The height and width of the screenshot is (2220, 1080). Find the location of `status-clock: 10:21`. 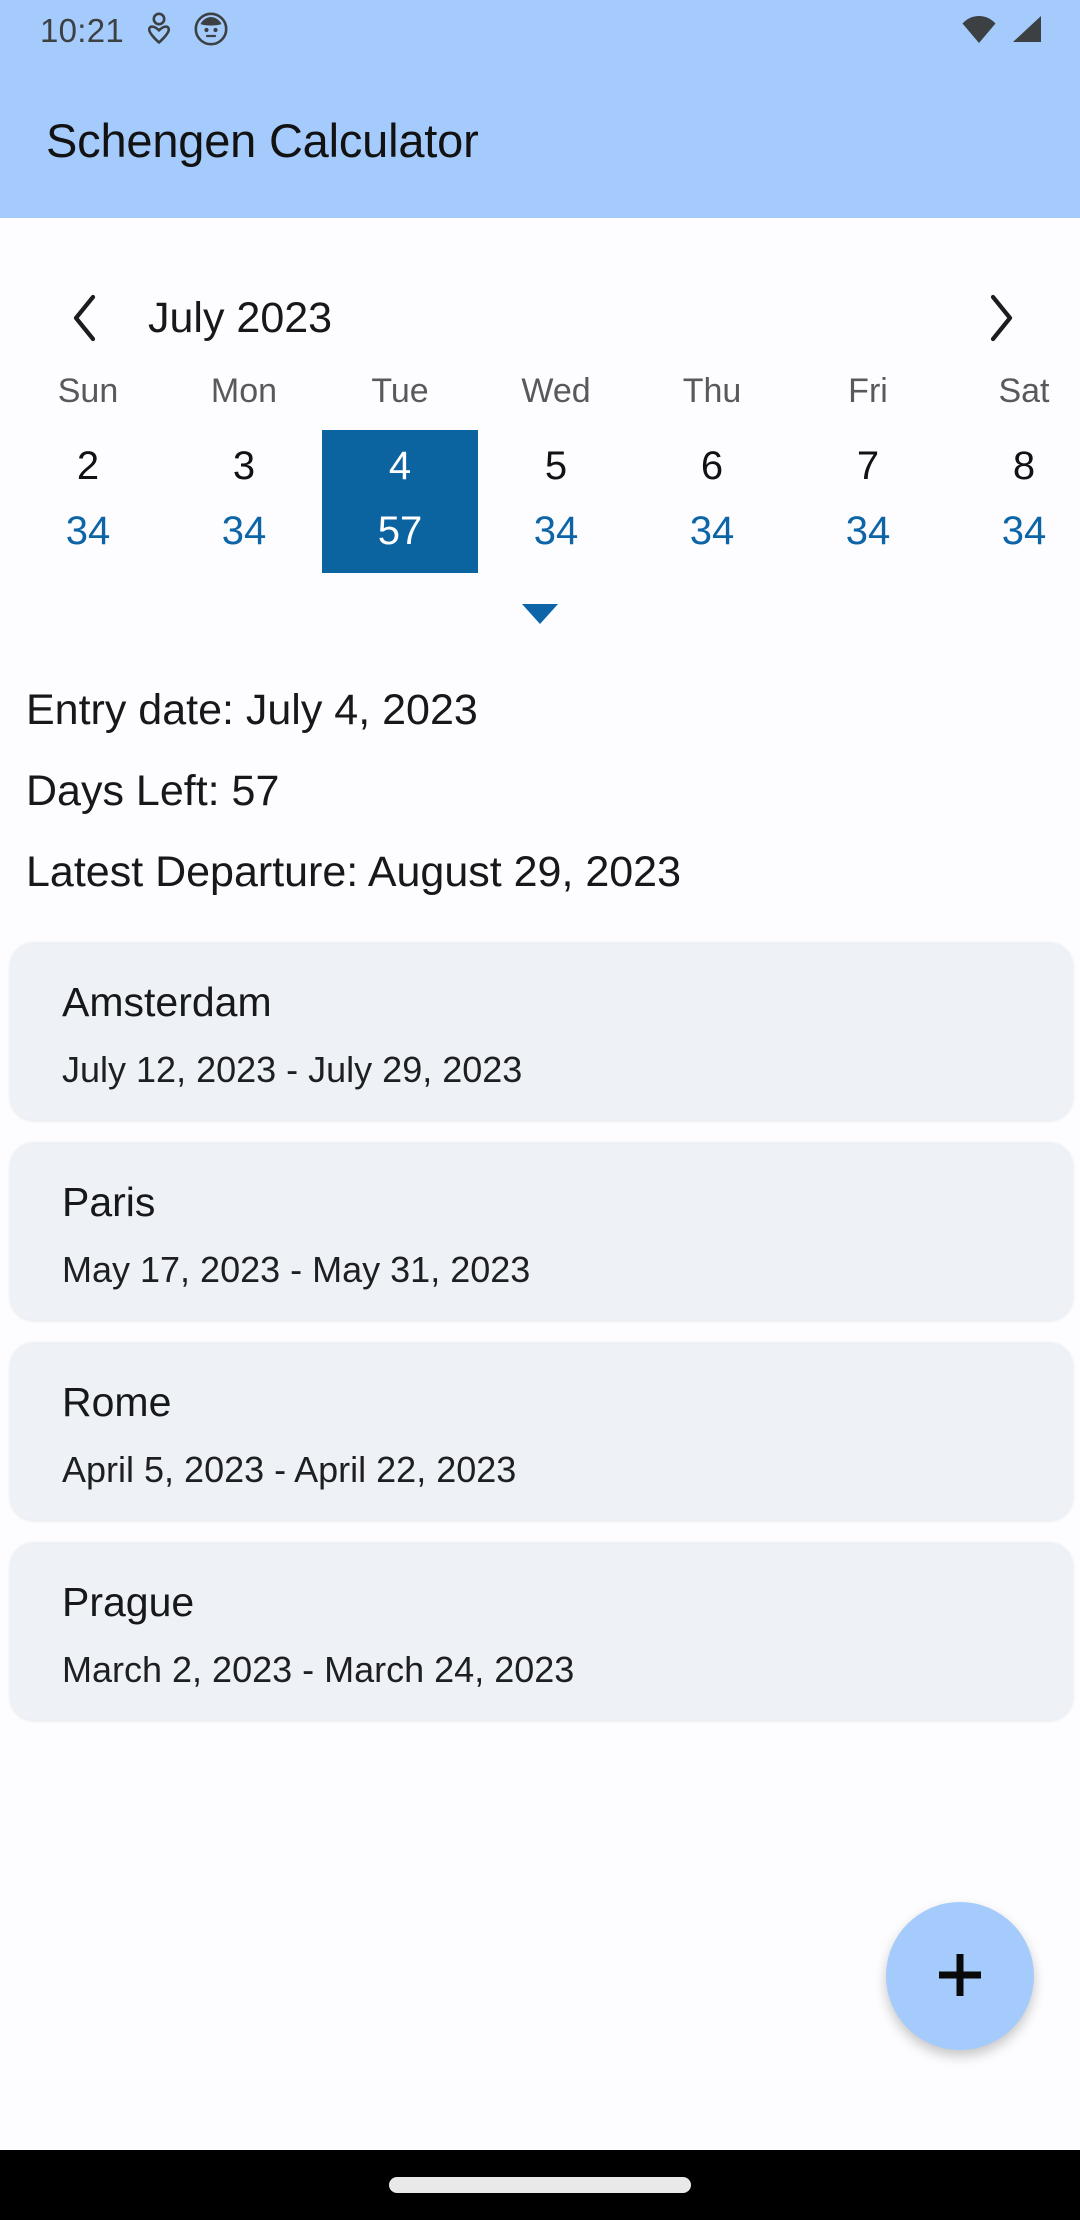

status-clock: 10:21 is located at coordinates (82, 30).